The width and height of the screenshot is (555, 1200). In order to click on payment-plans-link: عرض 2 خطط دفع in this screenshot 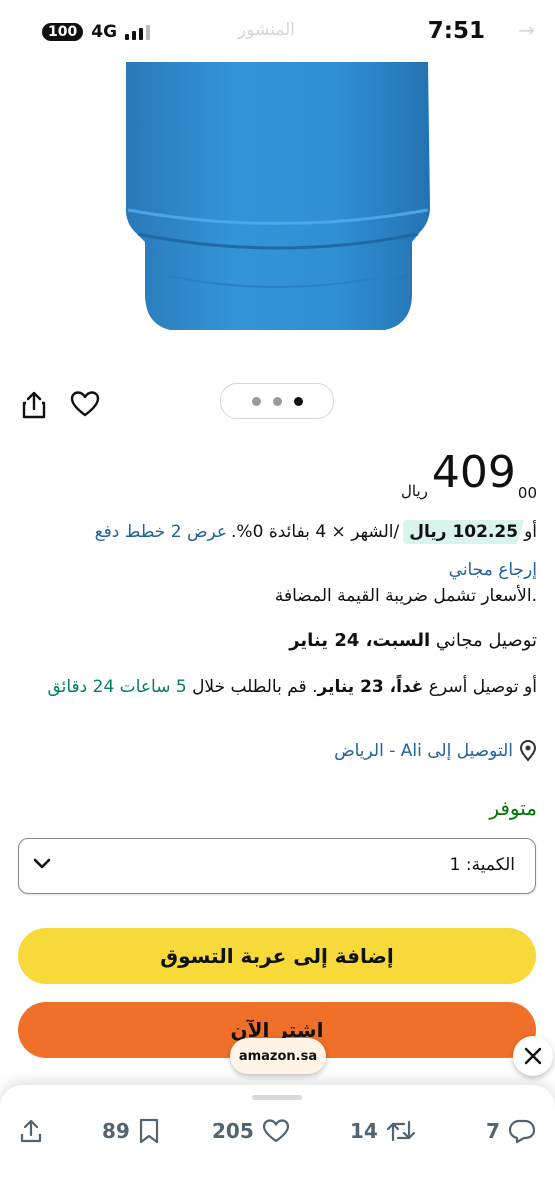, I will do `click(161, 532)`.